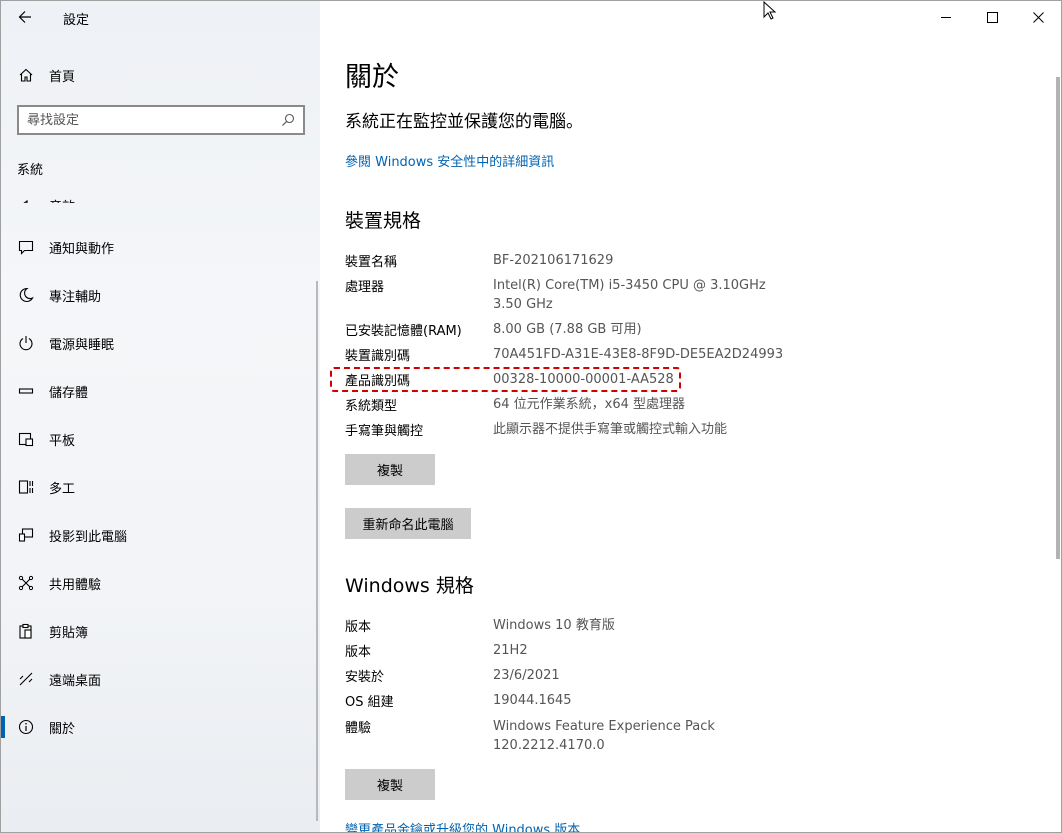  I want to click on spec-value: 此顯示器不提供手寫筆或觸控式輸入功能, so click(610, 429).